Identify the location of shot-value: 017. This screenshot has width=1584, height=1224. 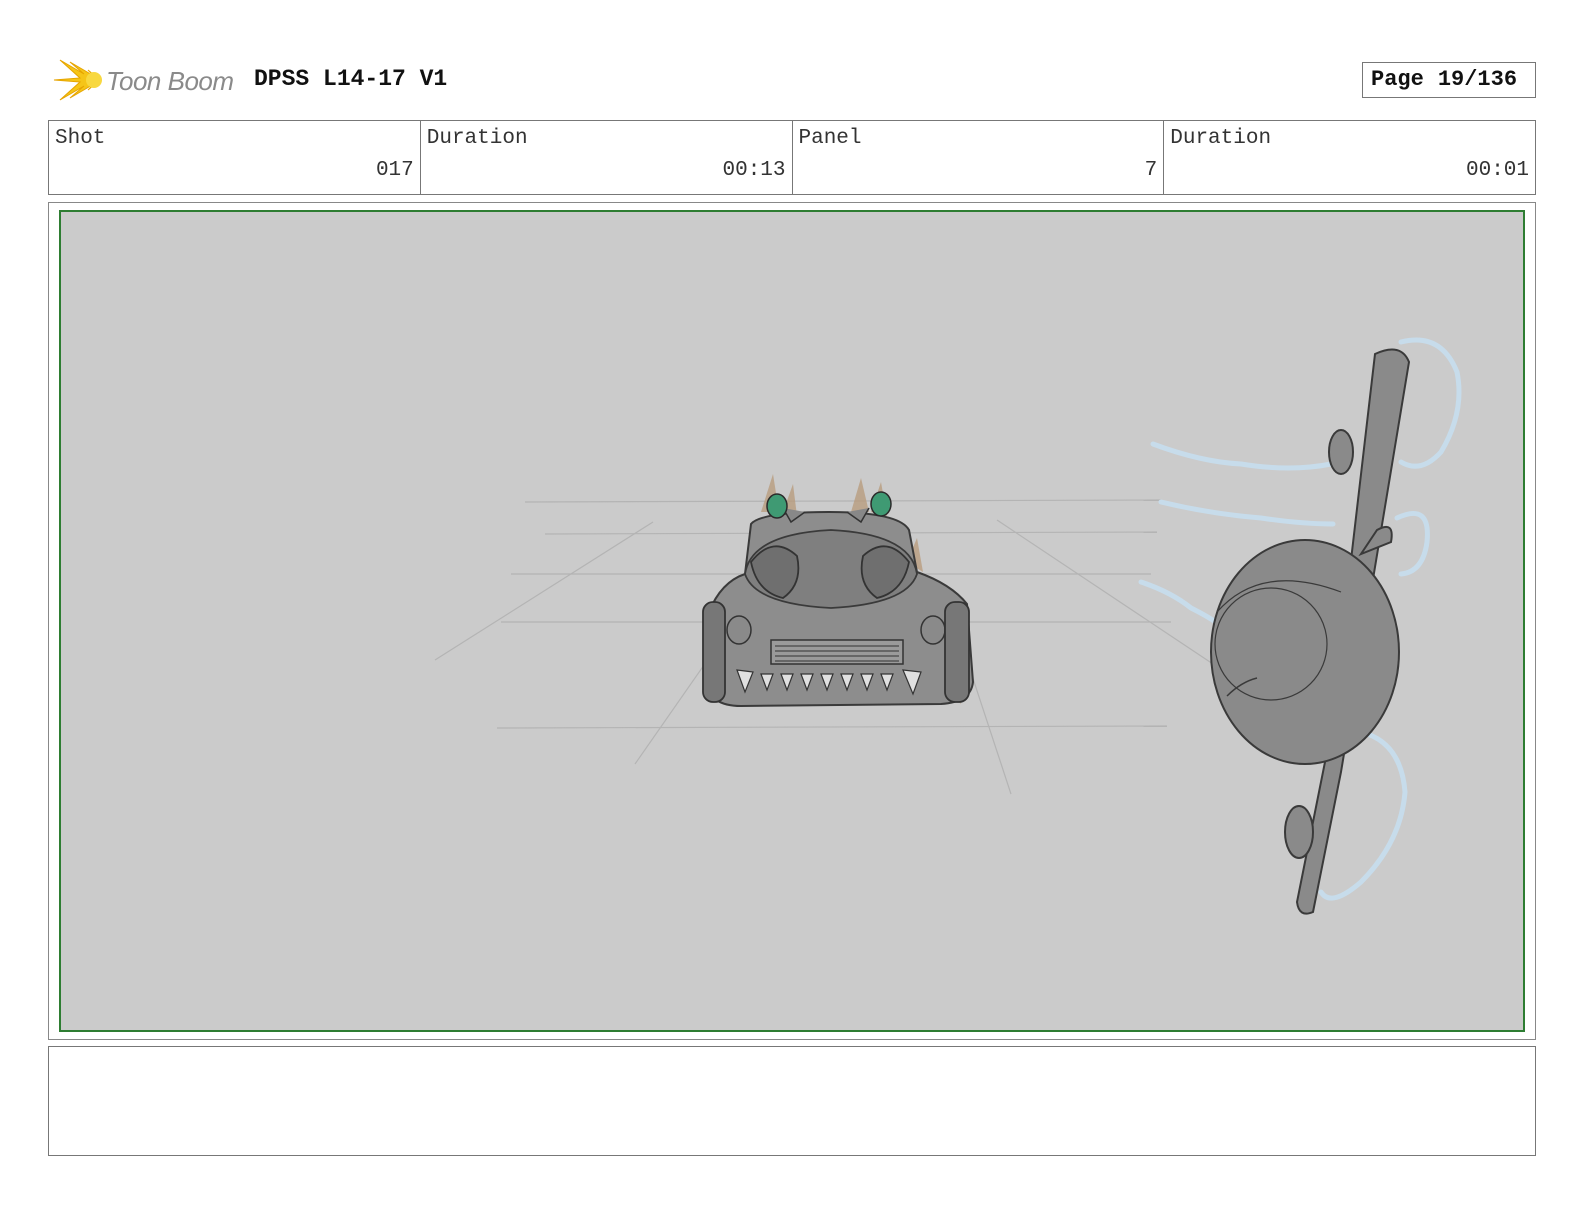
(394, 170).